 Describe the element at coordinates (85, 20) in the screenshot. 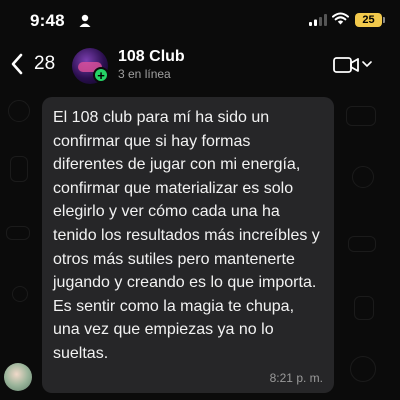

I see `person-icon` at that location.